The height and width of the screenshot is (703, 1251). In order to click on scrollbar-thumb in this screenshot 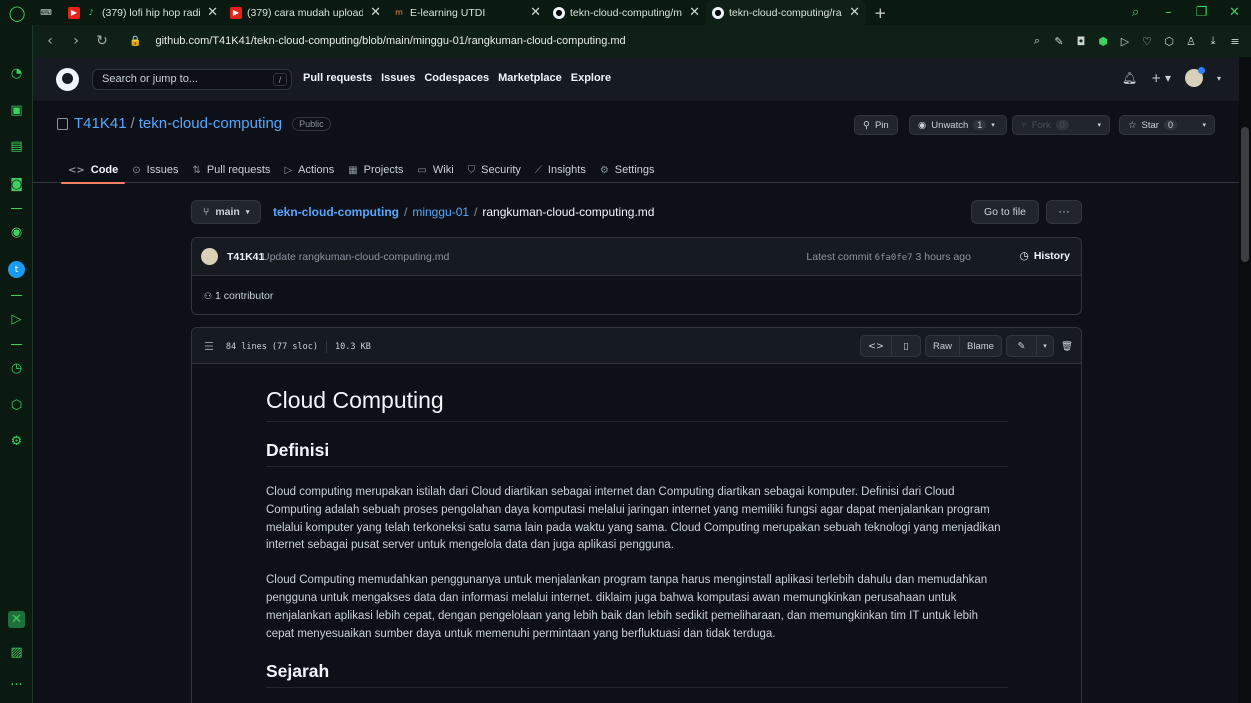, I will do `click(1245, 194)`.